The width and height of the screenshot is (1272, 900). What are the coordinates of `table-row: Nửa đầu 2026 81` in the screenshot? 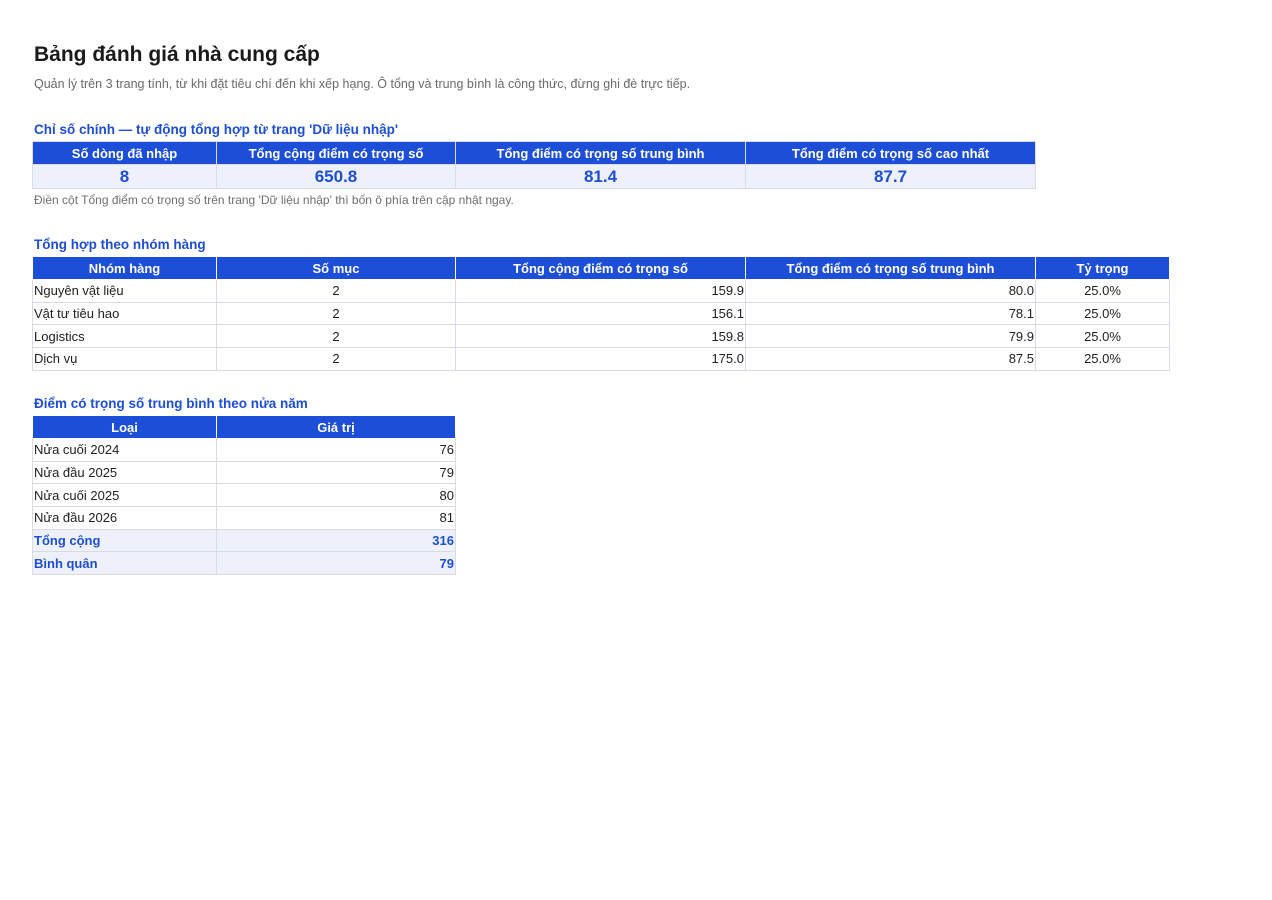 It's located at (244, 518).